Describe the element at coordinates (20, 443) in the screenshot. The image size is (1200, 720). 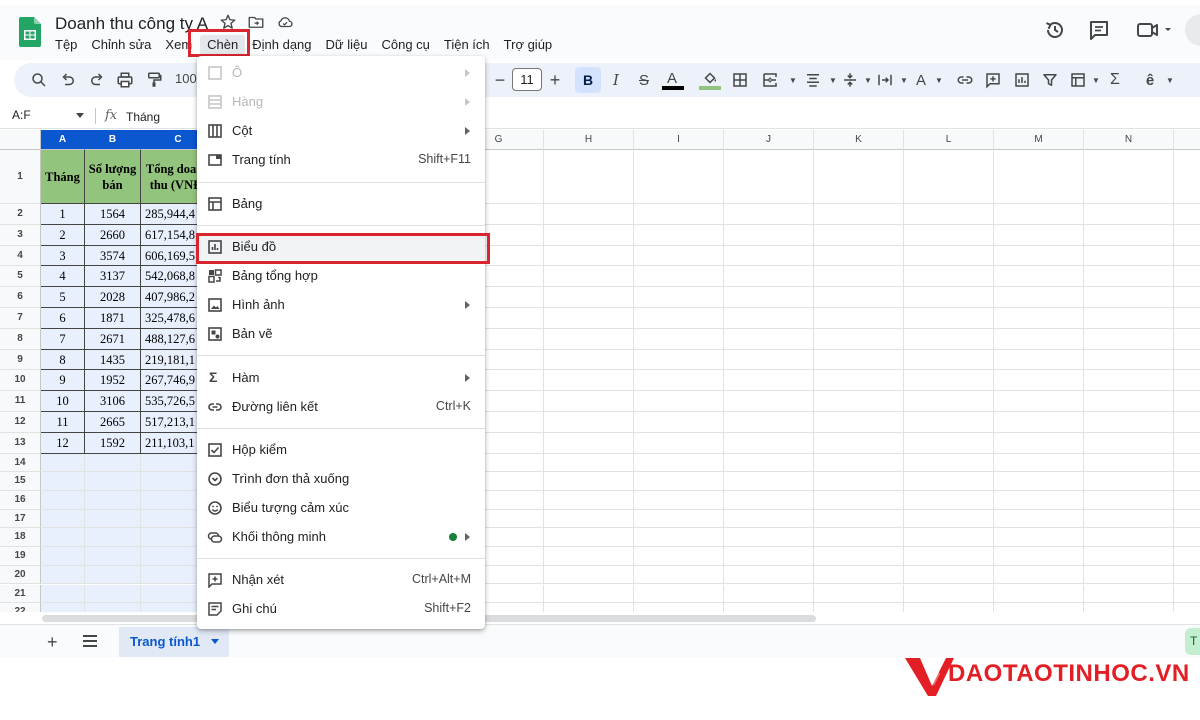
I see `row-header: 13` at that location.